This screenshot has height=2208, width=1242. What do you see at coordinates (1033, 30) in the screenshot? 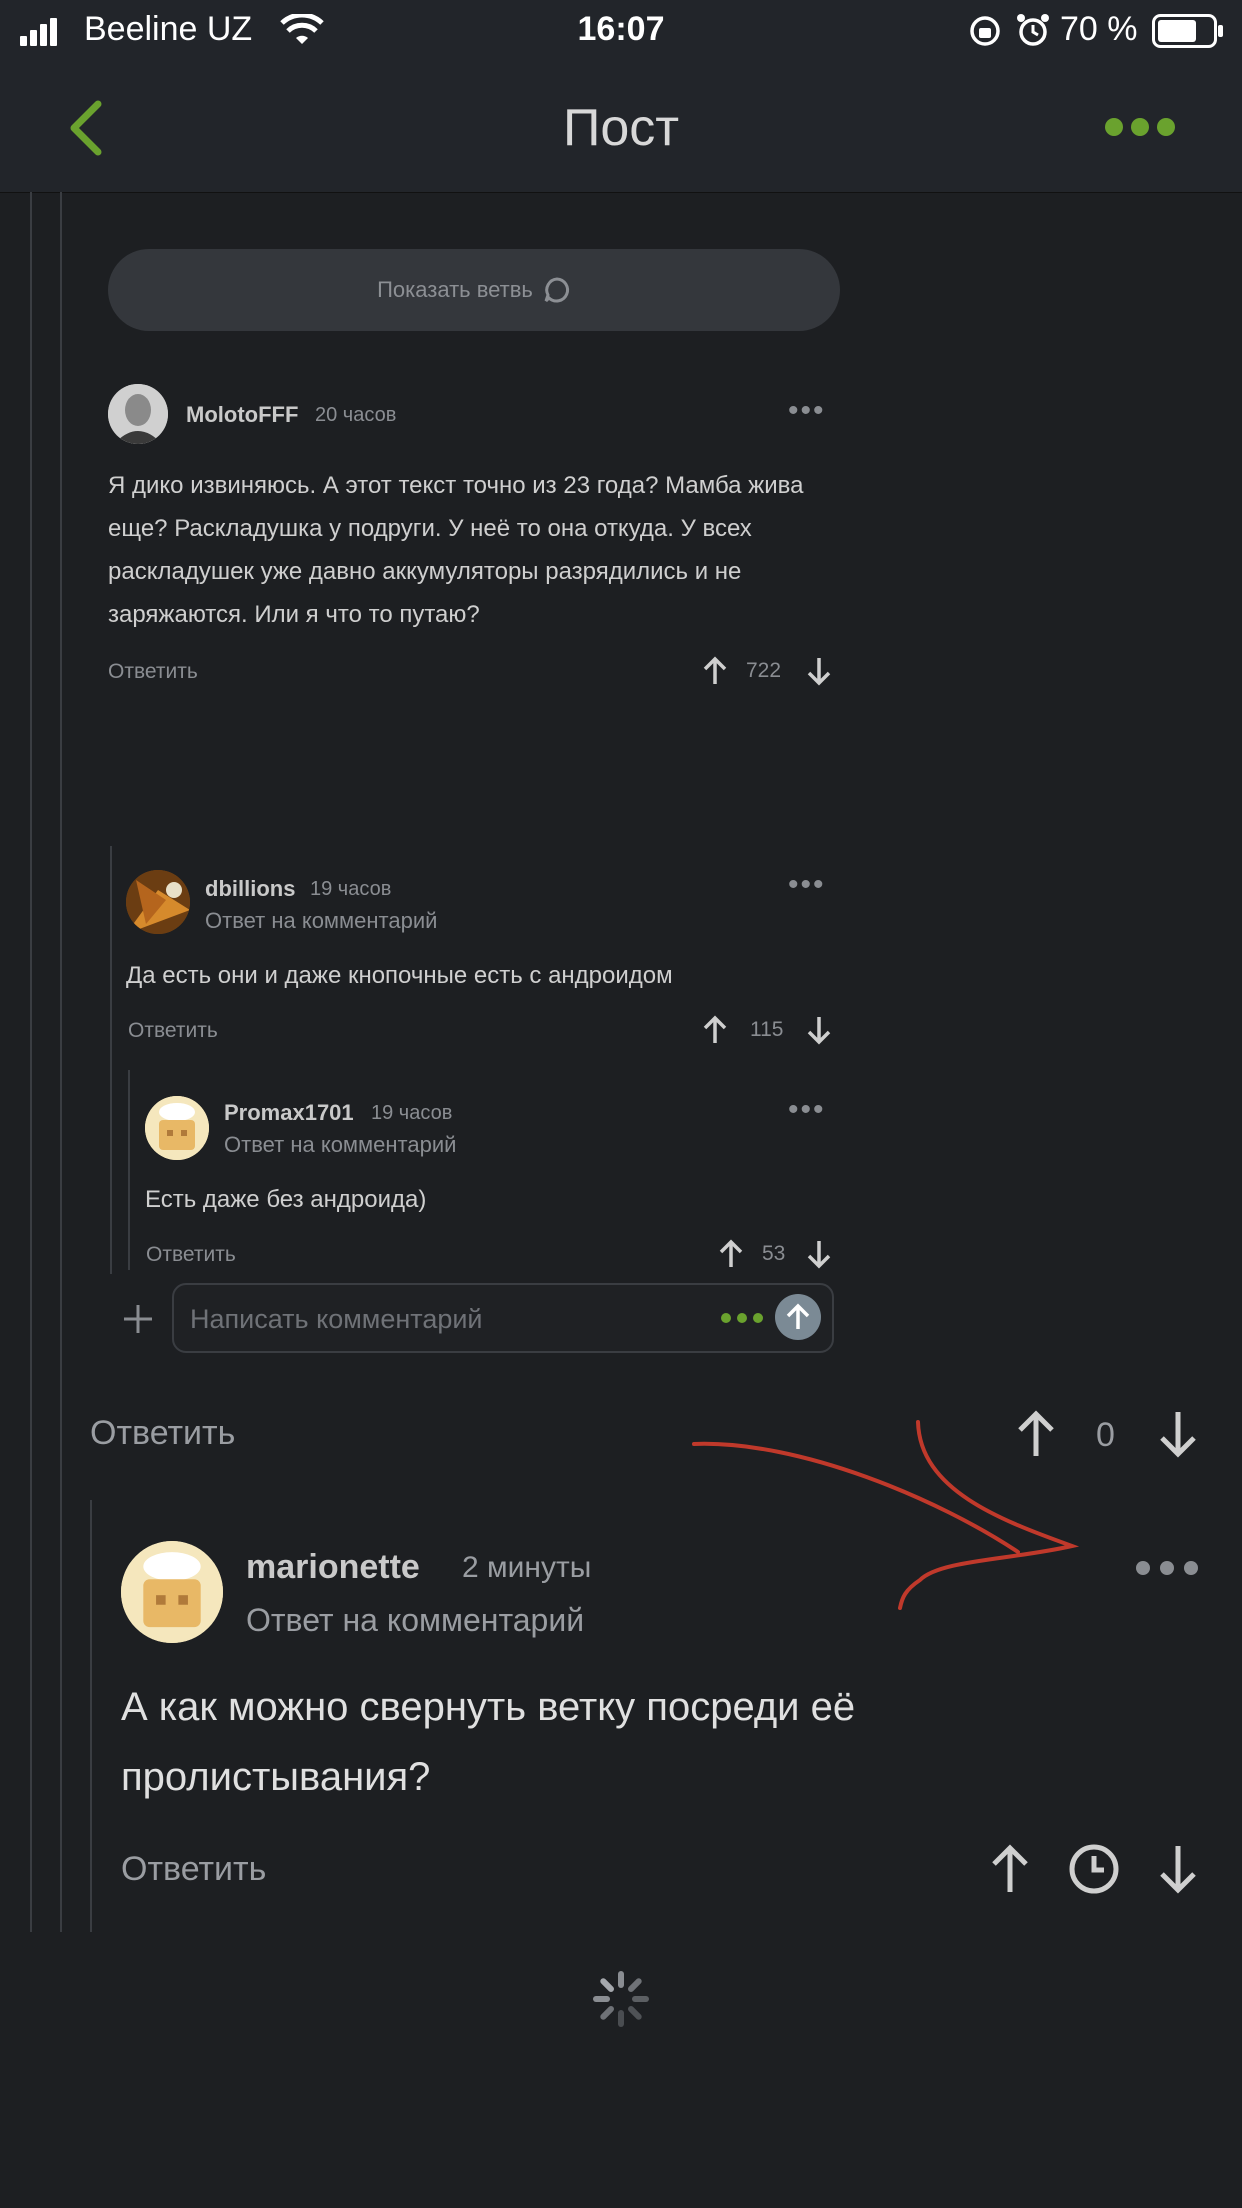
I see `alarm-icon` at bounding box center [1033, 30].